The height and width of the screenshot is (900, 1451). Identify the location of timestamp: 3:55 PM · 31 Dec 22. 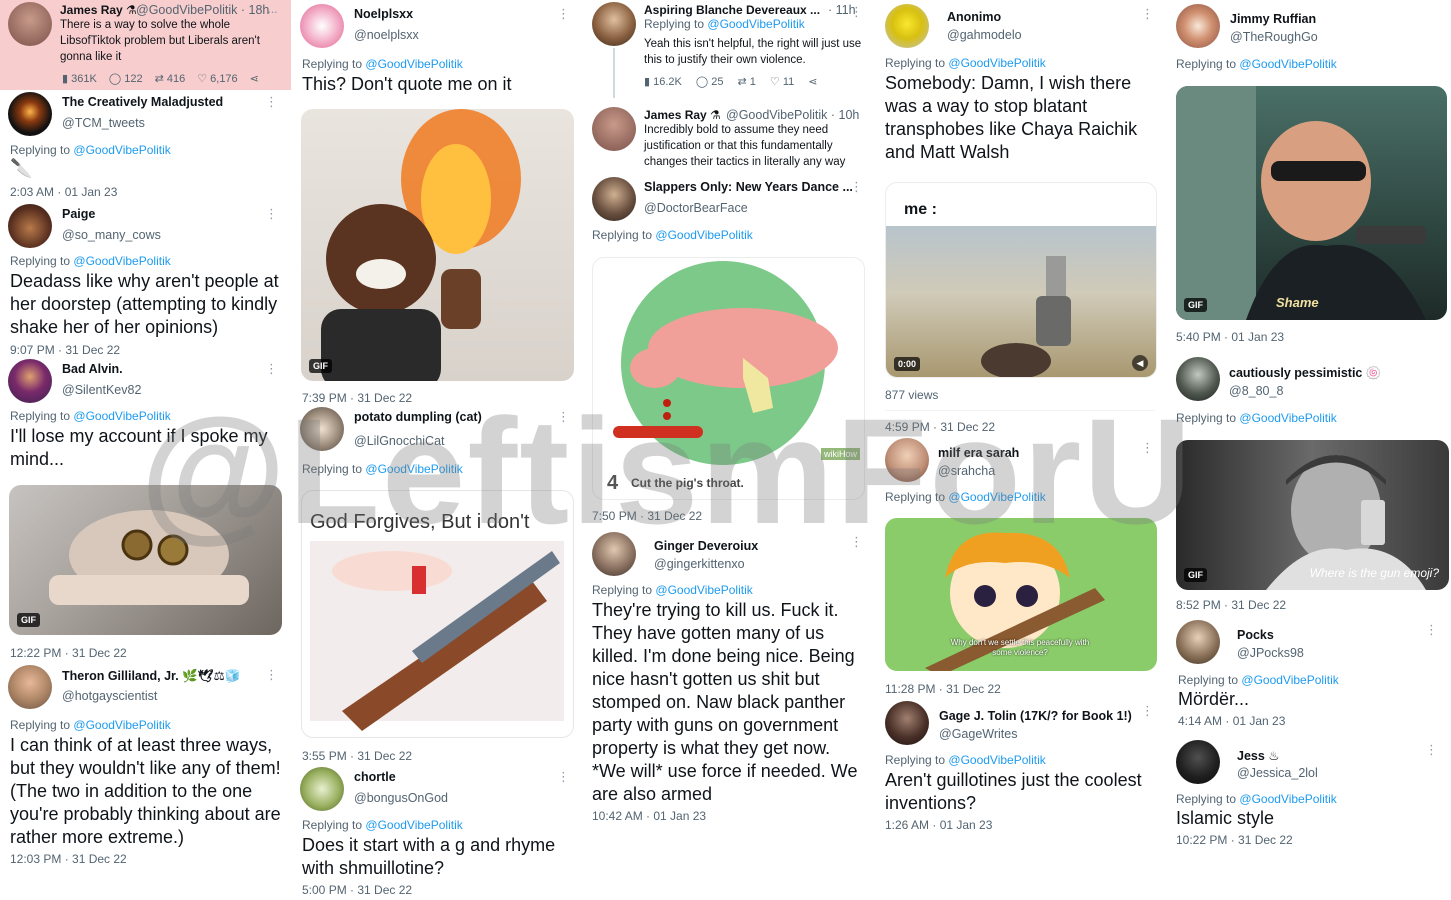
(357, 756).